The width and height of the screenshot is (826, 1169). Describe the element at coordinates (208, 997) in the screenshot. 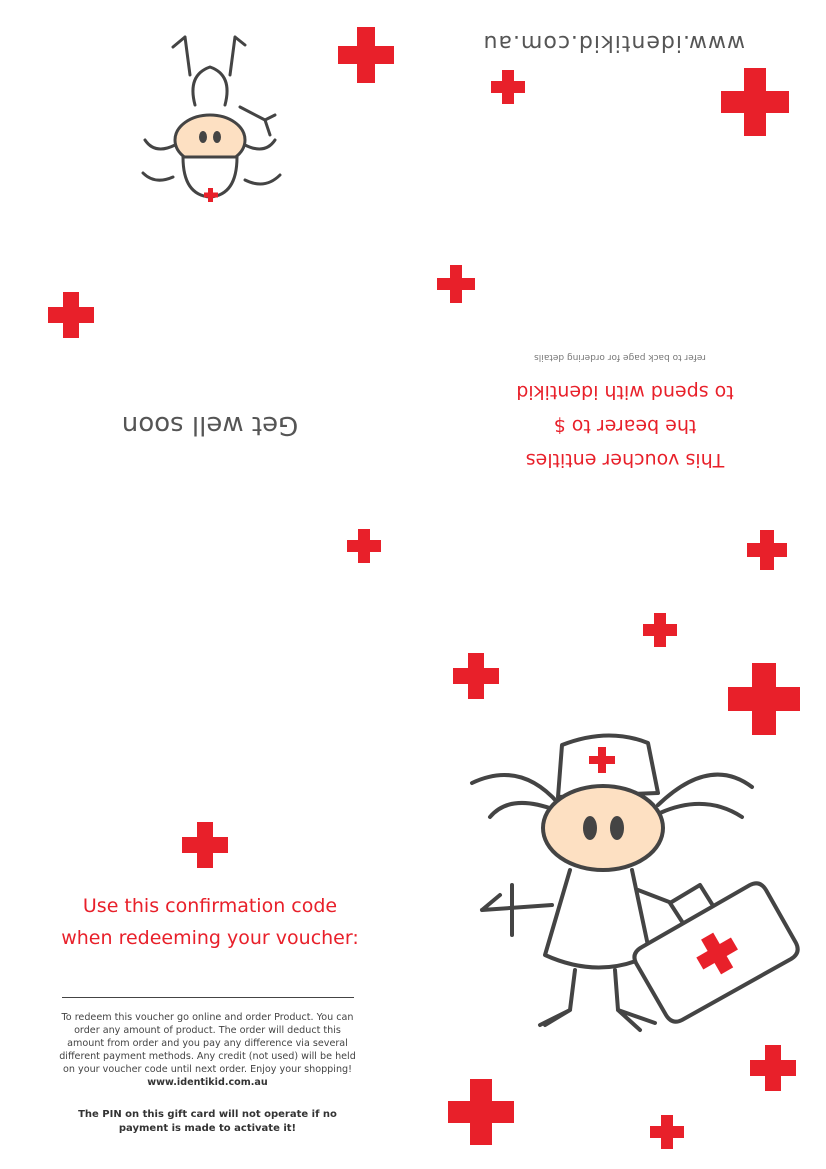

I see `code-entry-line` at that location.